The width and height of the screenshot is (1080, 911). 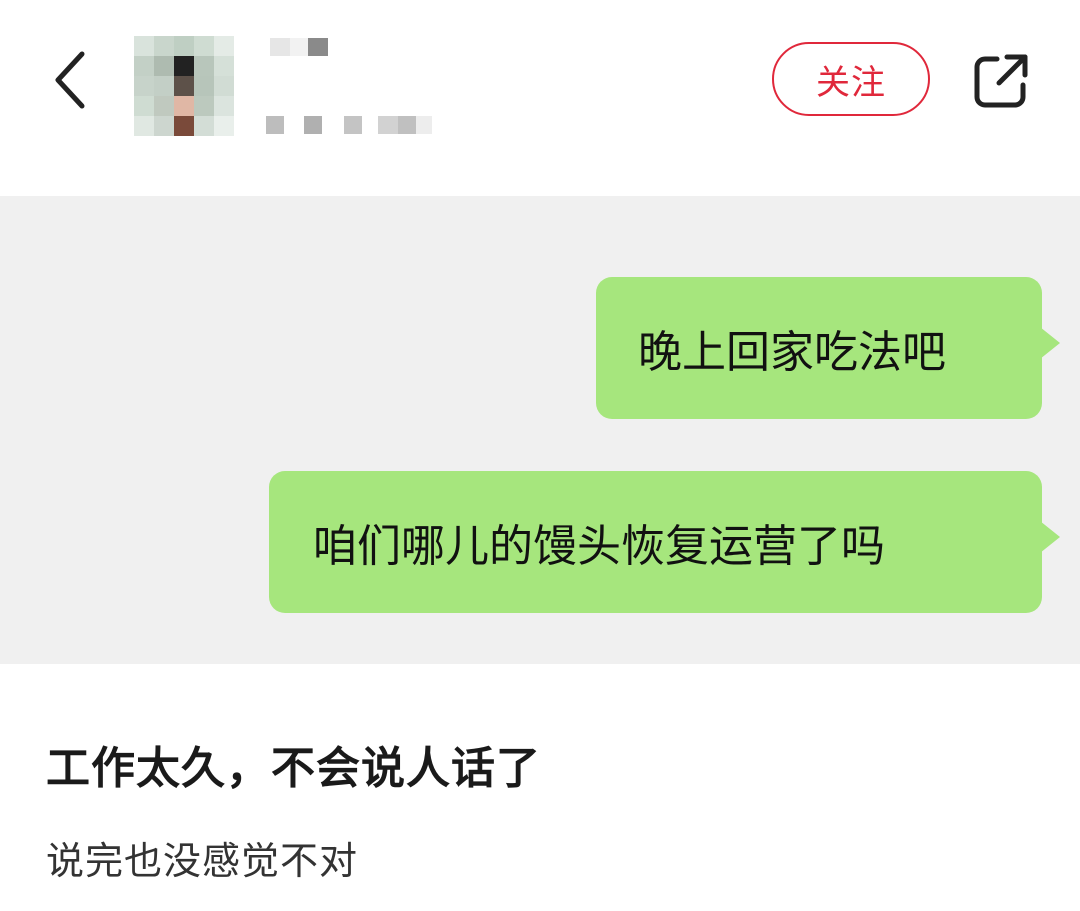 I want to click on chat-message-text: 咱们哪儿的馒头恢复运营了吗, so click(x=599, y=546).